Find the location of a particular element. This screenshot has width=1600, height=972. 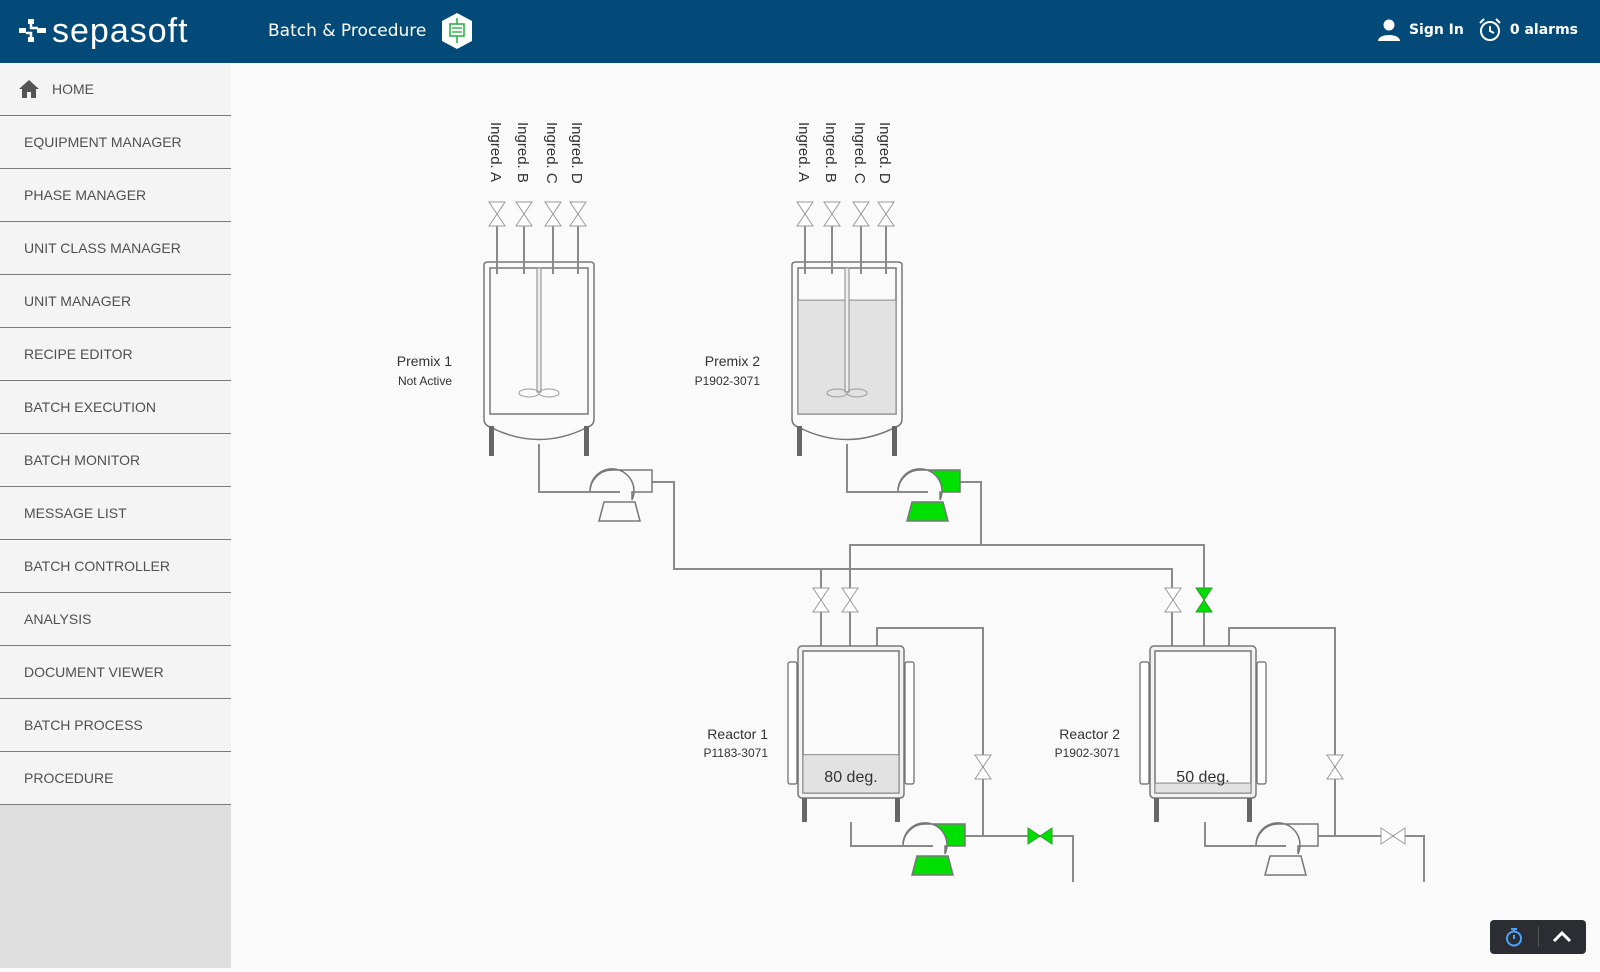

sidebar-item-label: PROCEDURE is located at coordinates (69, 778).